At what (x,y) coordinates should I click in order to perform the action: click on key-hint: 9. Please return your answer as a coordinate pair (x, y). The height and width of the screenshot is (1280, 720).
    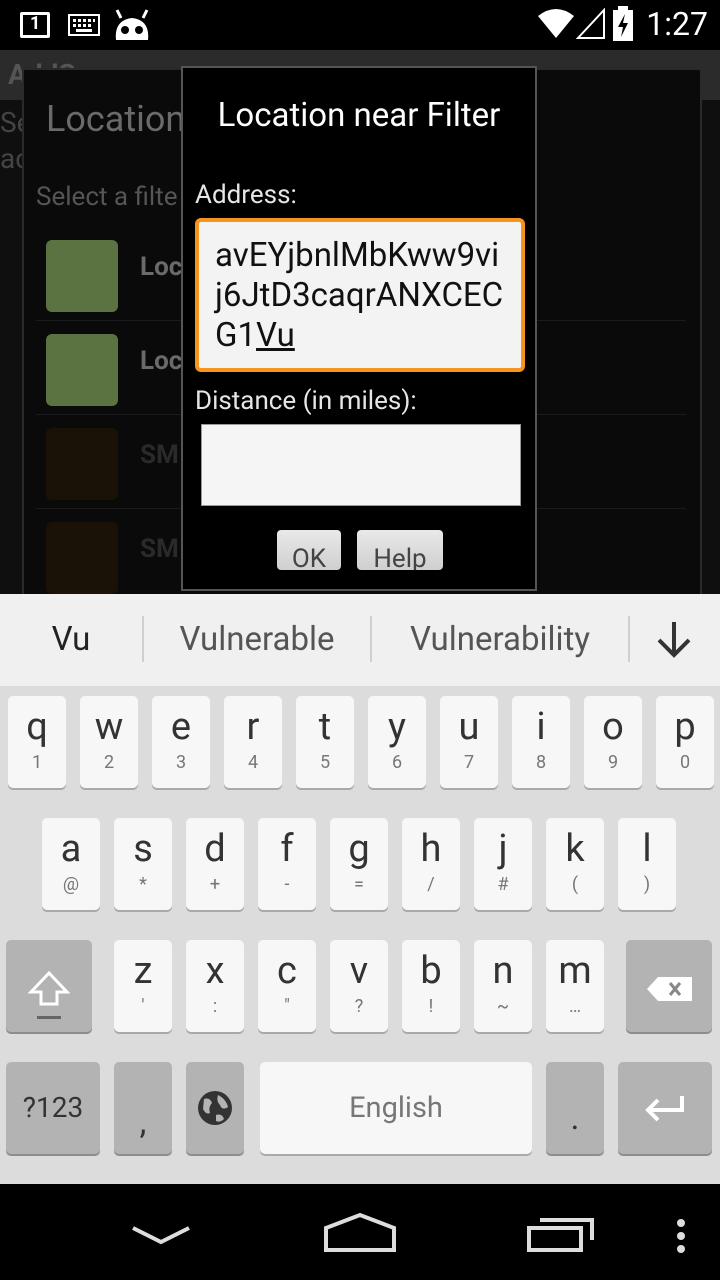
    Looking at the image, I should click on (613, 762).